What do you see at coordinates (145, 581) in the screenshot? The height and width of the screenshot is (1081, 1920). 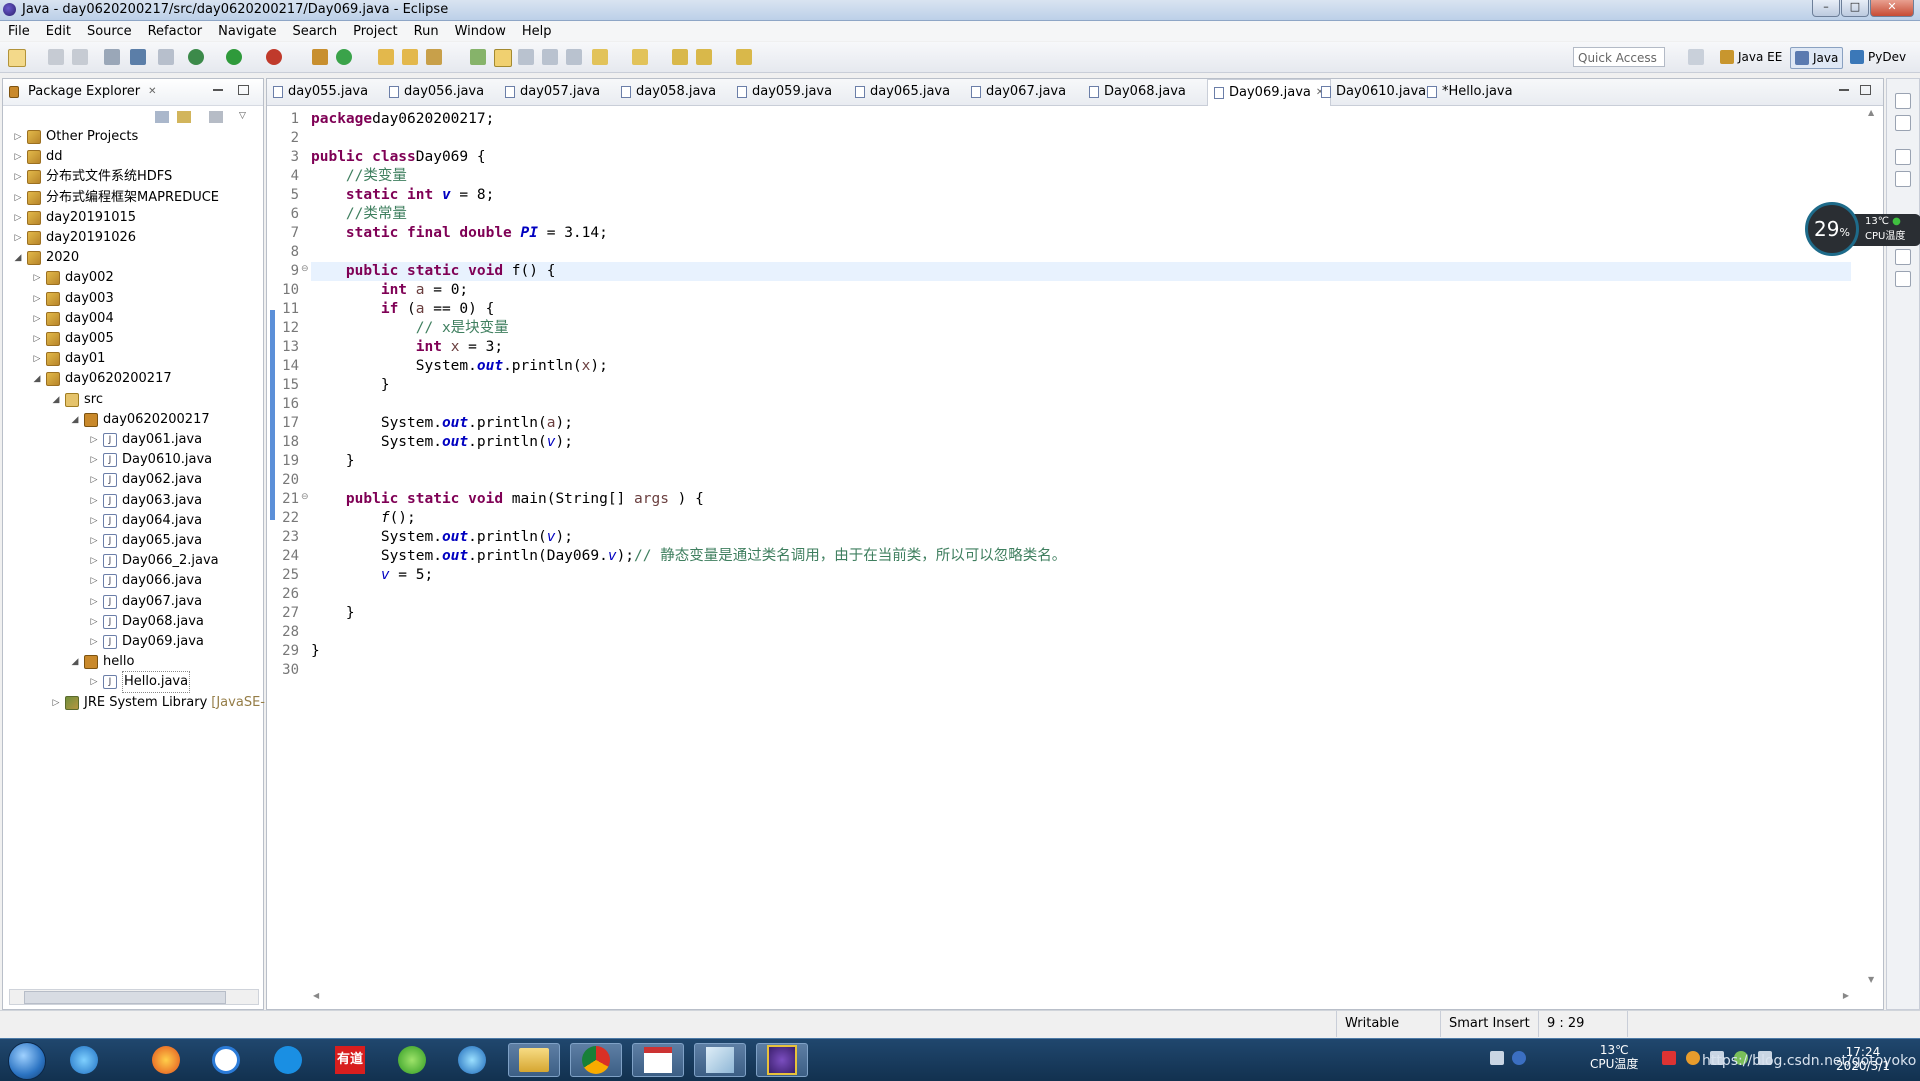 I see `tree-item: ▷ Jday066.java` at bounding box center [145, 581].